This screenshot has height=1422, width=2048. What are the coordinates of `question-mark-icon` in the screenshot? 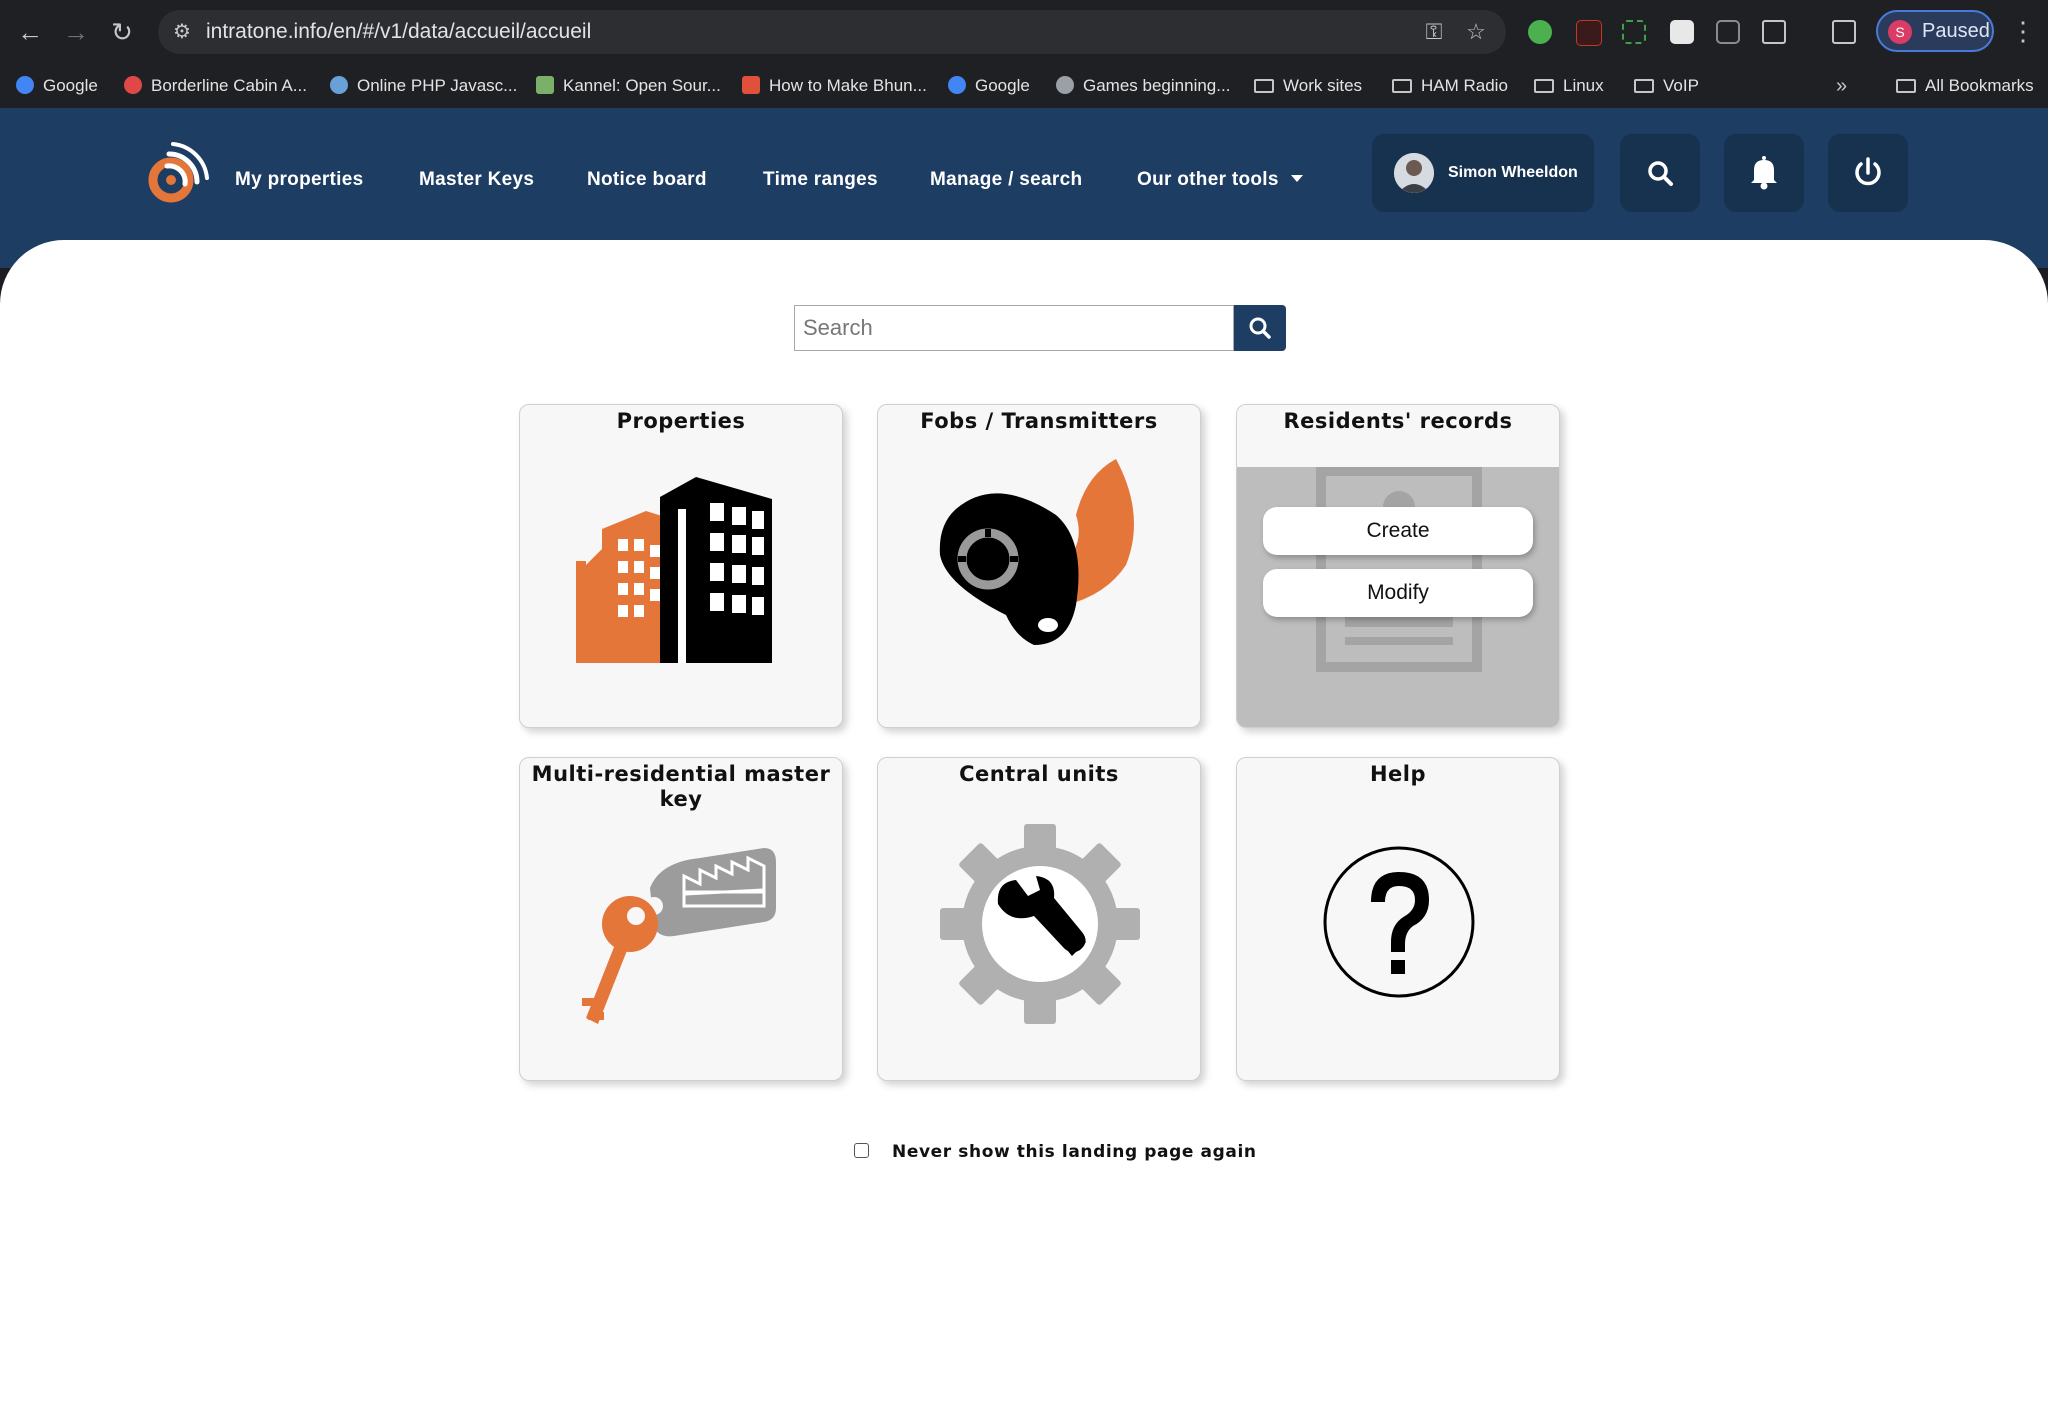 It's located at (1399, 922).